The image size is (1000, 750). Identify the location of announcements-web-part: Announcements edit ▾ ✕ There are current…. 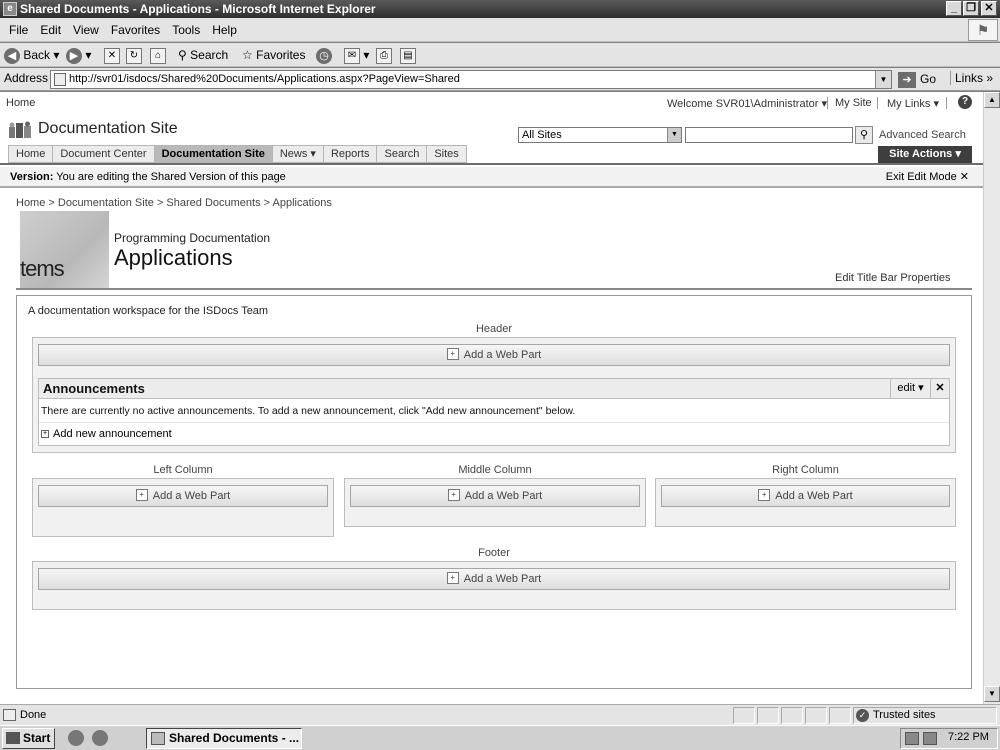
(494, 412).